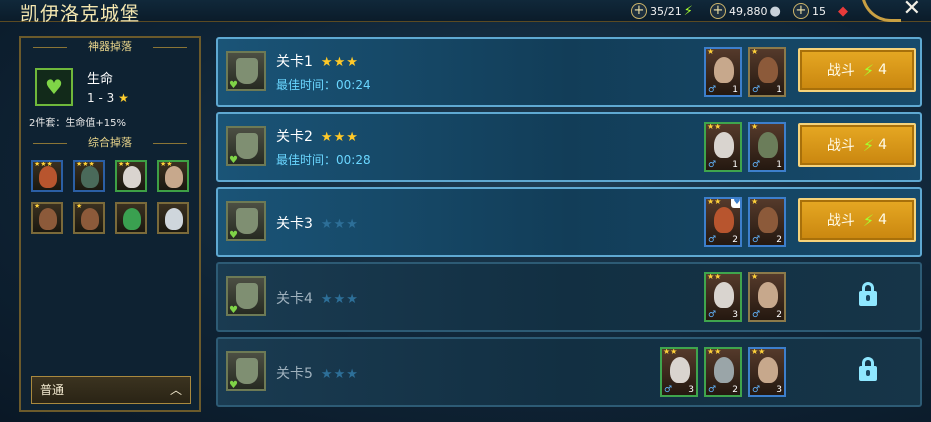  I want to click on ruby-icon: ◆, so click(843, 11).